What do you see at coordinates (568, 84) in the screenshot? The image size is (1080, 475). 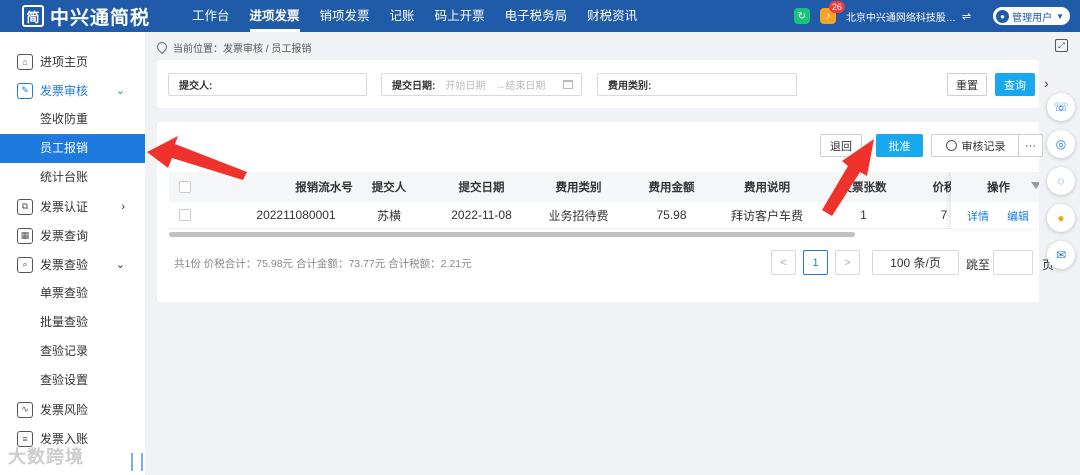 I see `calendar-icon` at bounding box center [568, 84].